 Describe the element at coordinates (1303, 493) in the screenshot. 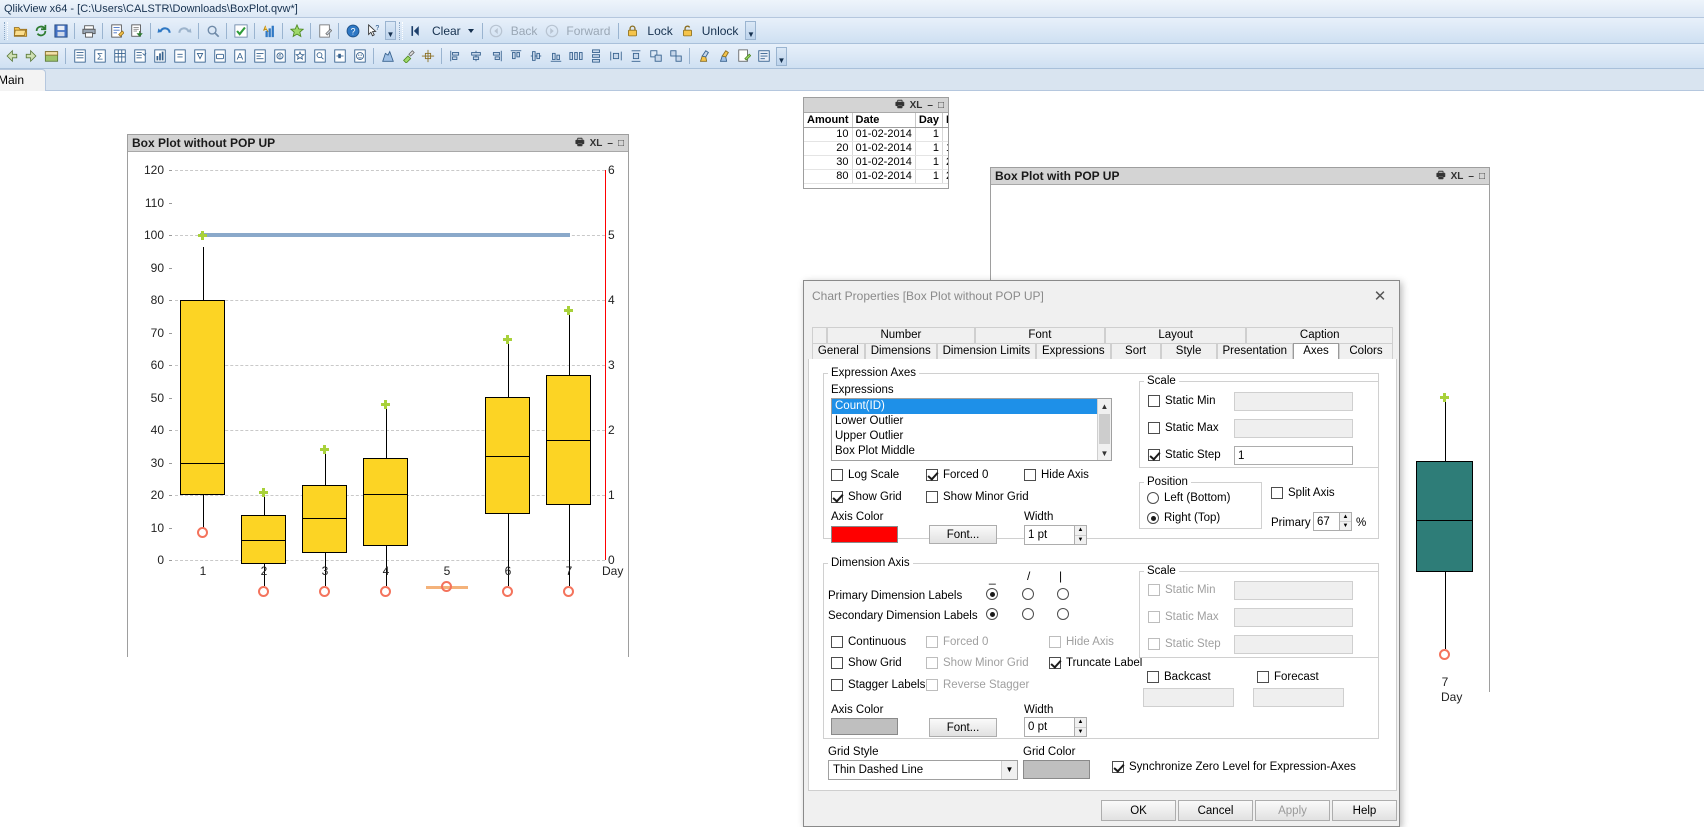

I see `split-axis-checkbox: Split Axis` at that location.